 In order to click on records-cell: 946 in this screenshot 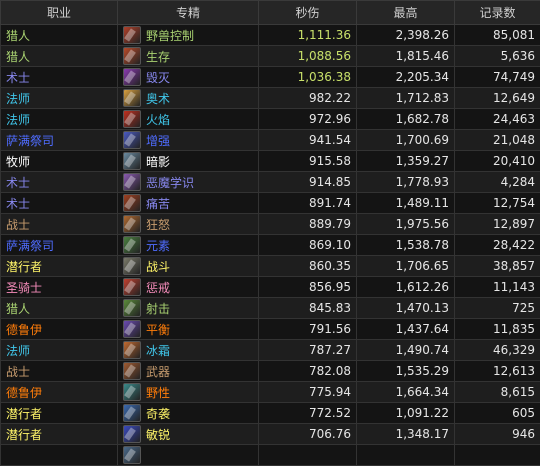, I will do `click(497, 434)`.